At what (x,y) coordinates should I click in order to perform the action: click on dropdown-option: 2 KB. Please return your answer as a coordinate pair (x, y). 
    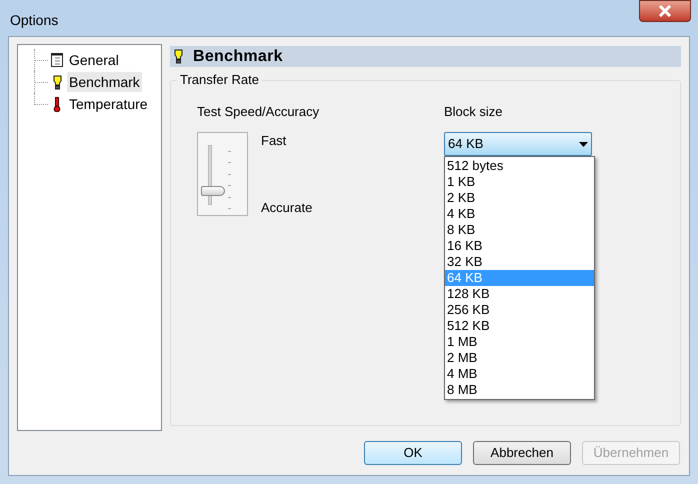
    Looking at the image, I should click on (519, 198).